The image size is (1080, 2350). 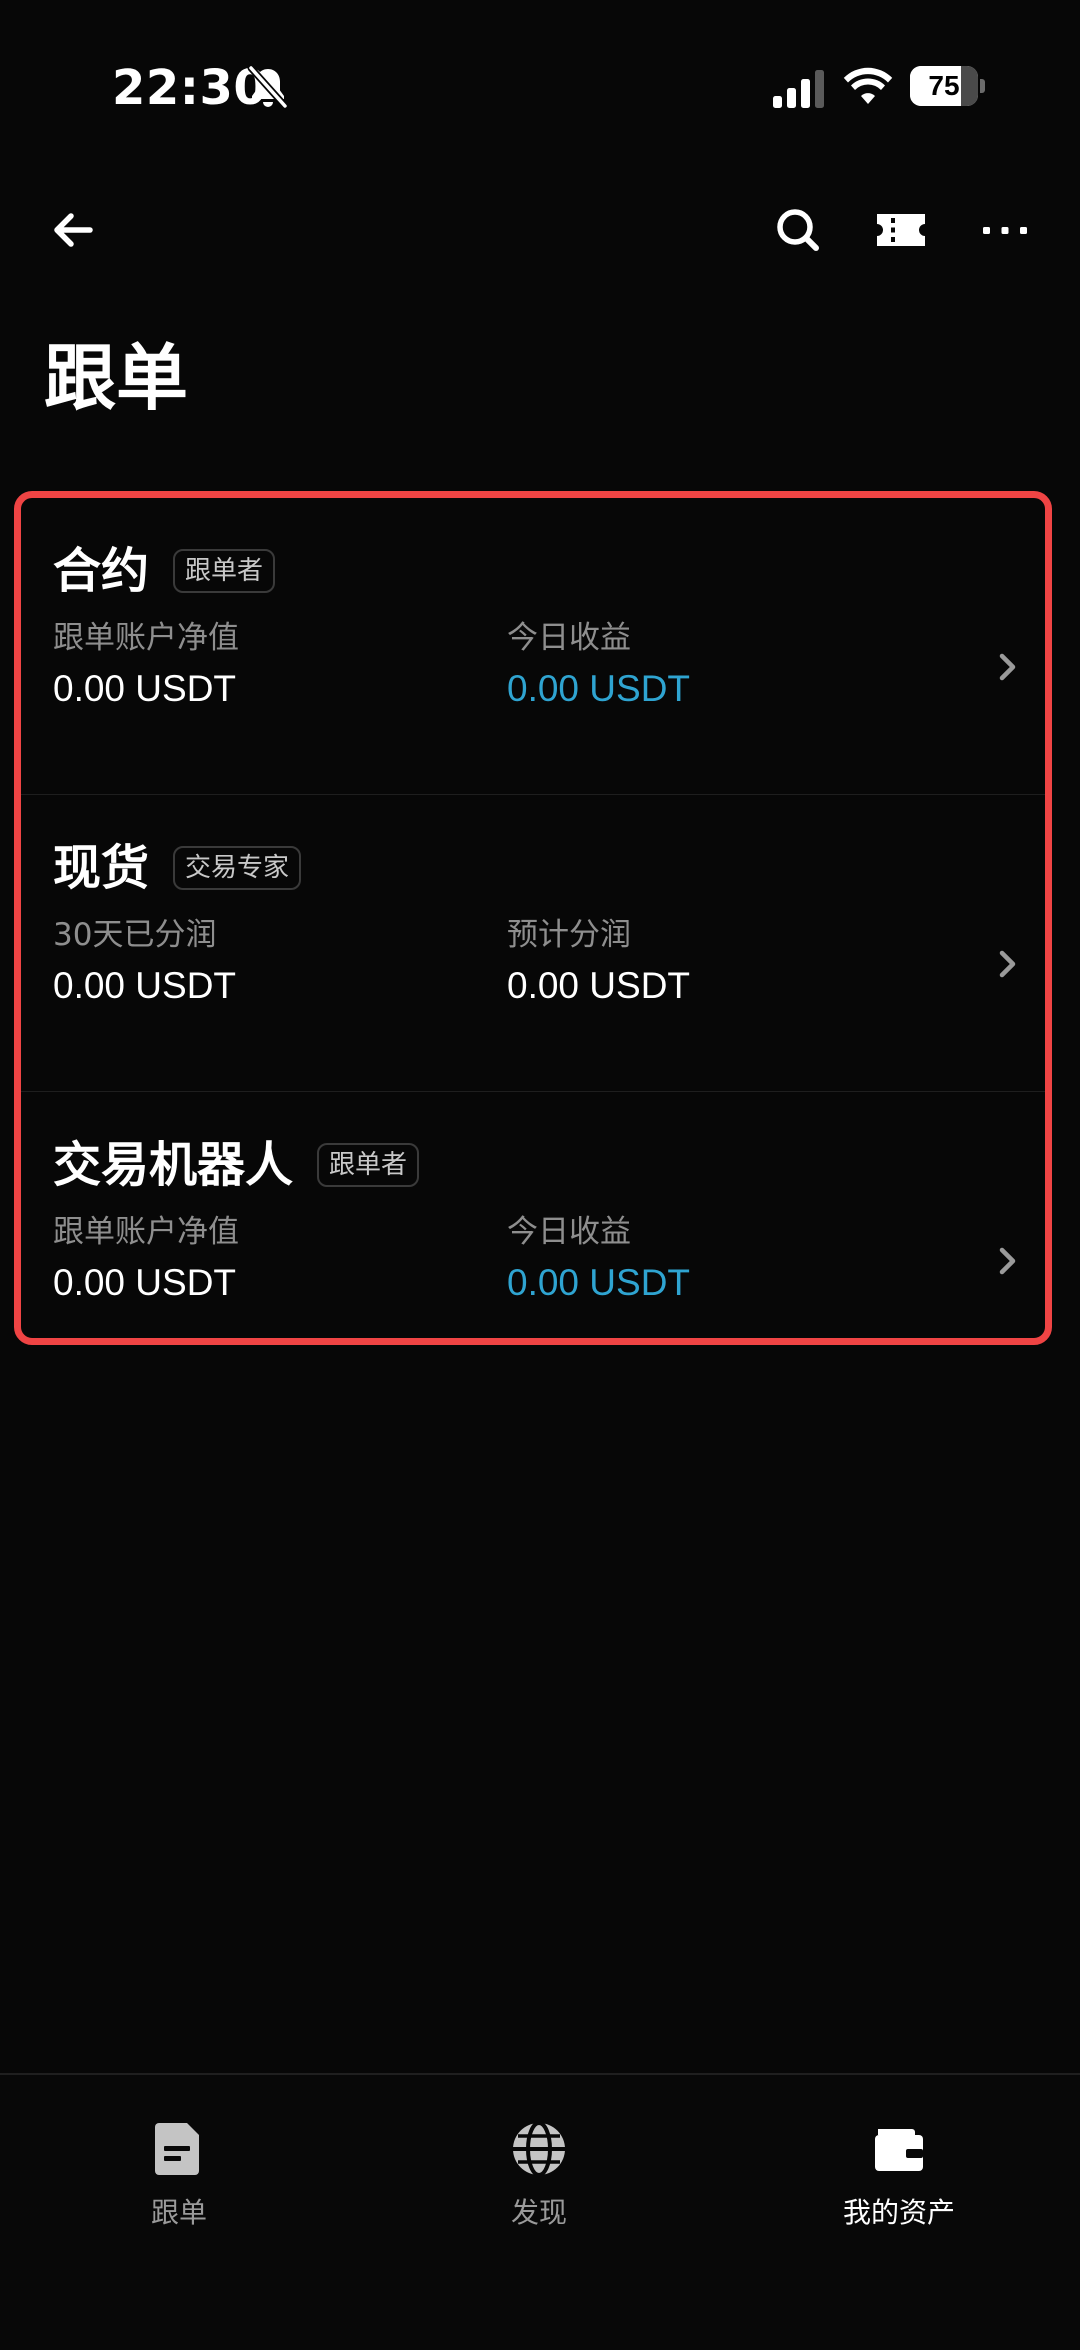 I want to click on metric-label: 30天已分润, so click(x=135, y=935).